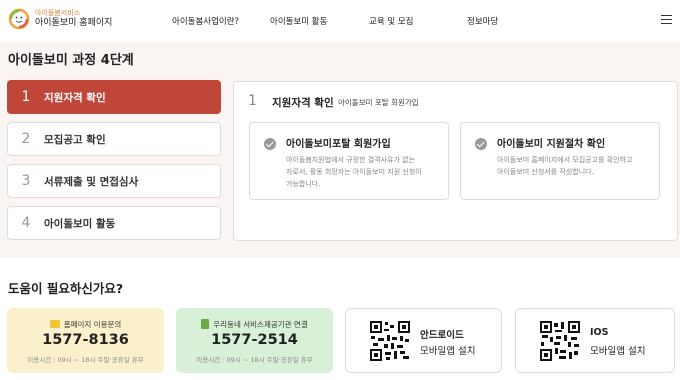 This screenshot has width=680, height=380. I want to click on step-number: 2, so click(26, 139).